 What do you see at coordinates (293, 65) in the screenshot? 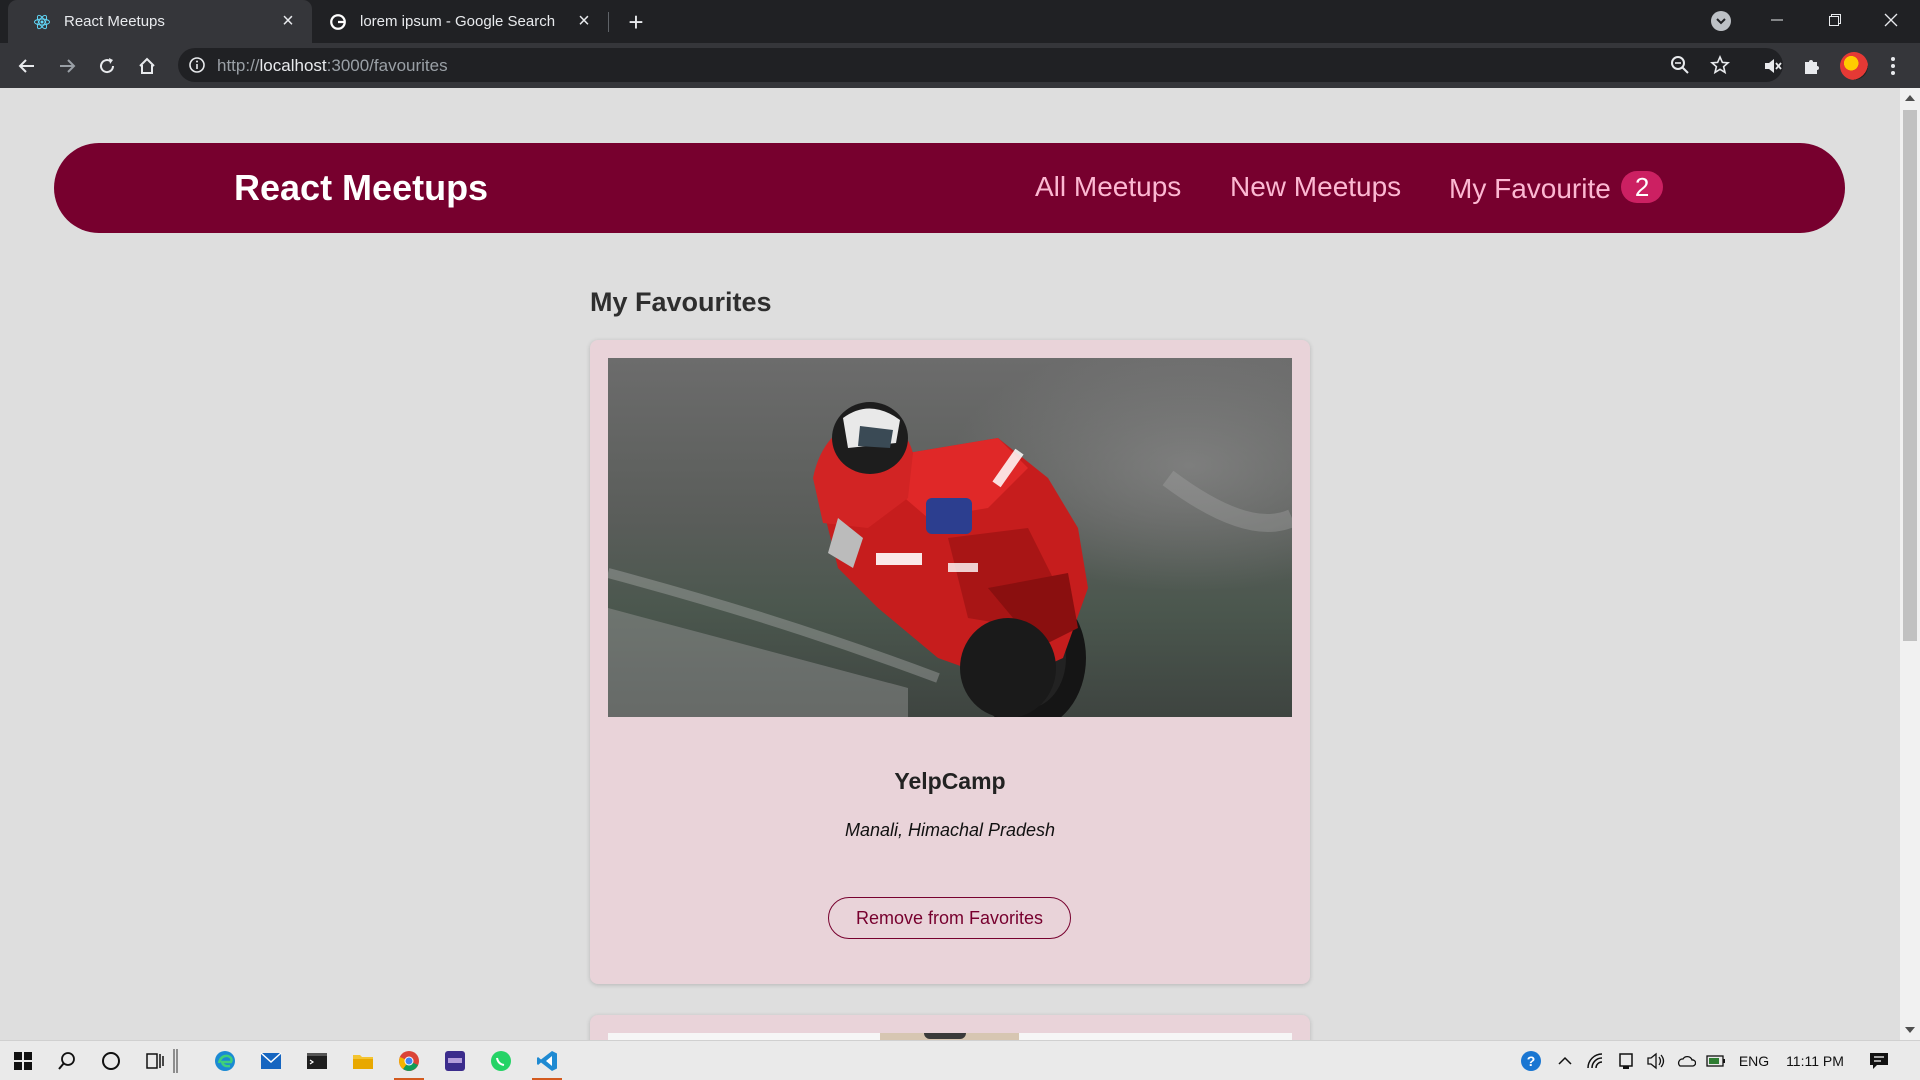
I see `url-host: localhost` at bounding box center [293, 65].